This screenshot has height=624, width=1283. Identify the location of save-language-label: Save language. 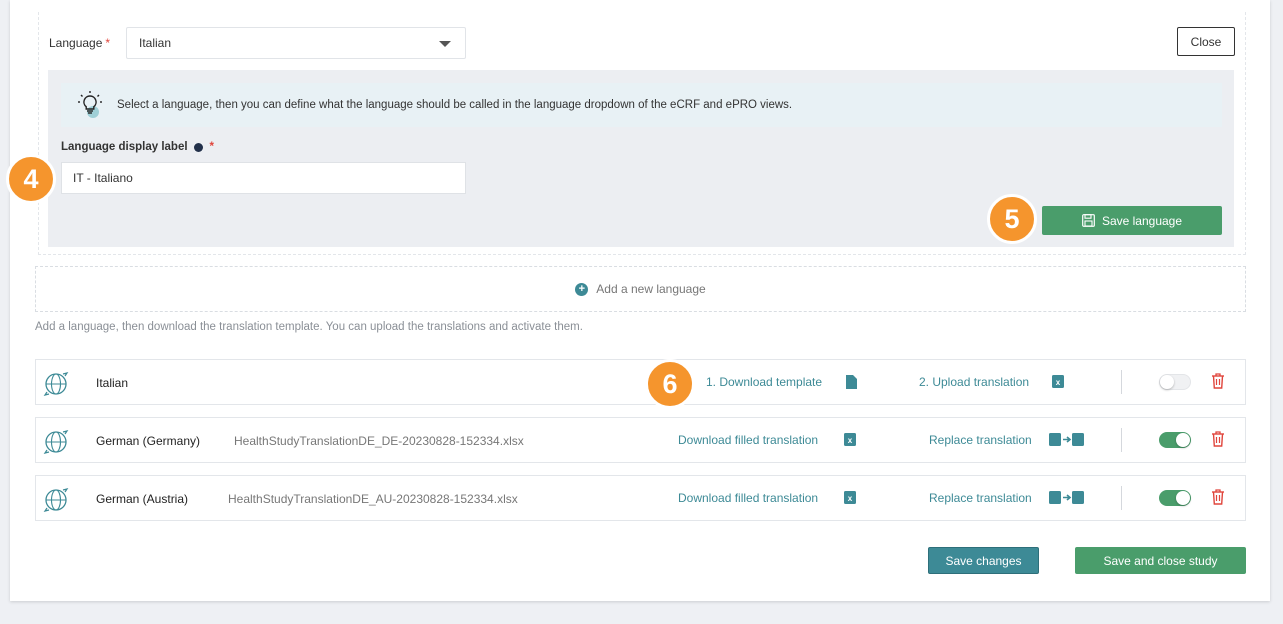
(1142, 220).